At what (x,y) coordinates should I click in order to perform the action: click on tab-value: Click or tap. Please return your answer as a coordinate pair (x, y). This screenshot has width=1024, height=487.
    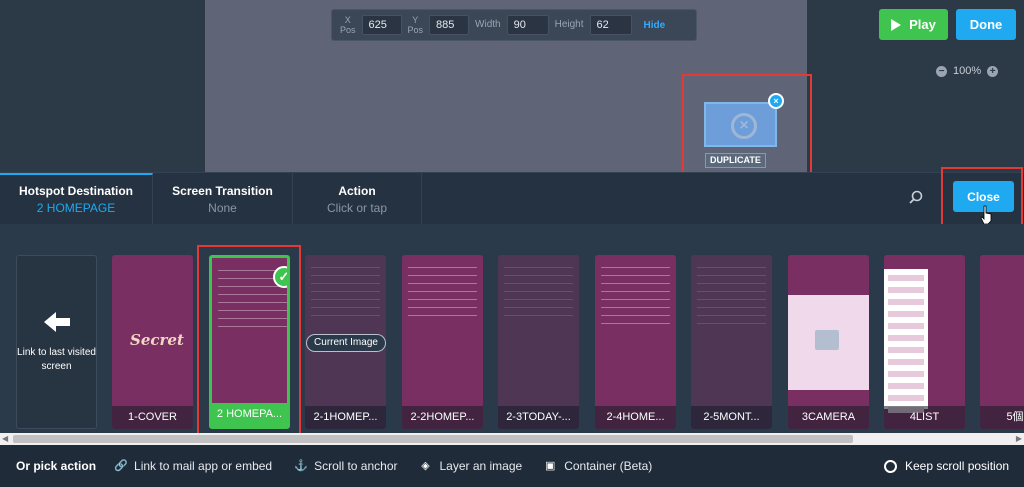
    Looking at the image, I should click on (357, 208).